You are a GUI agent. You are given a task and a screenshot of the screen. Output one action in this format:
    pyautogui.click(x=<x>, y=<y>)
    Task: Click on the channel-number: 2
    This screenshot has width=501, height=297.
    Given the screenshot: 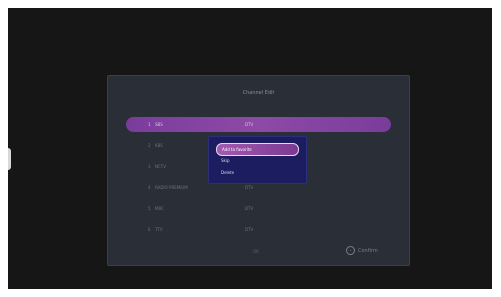 What is the action you would take?
    pyautogui.click(x=149, y=145)
    